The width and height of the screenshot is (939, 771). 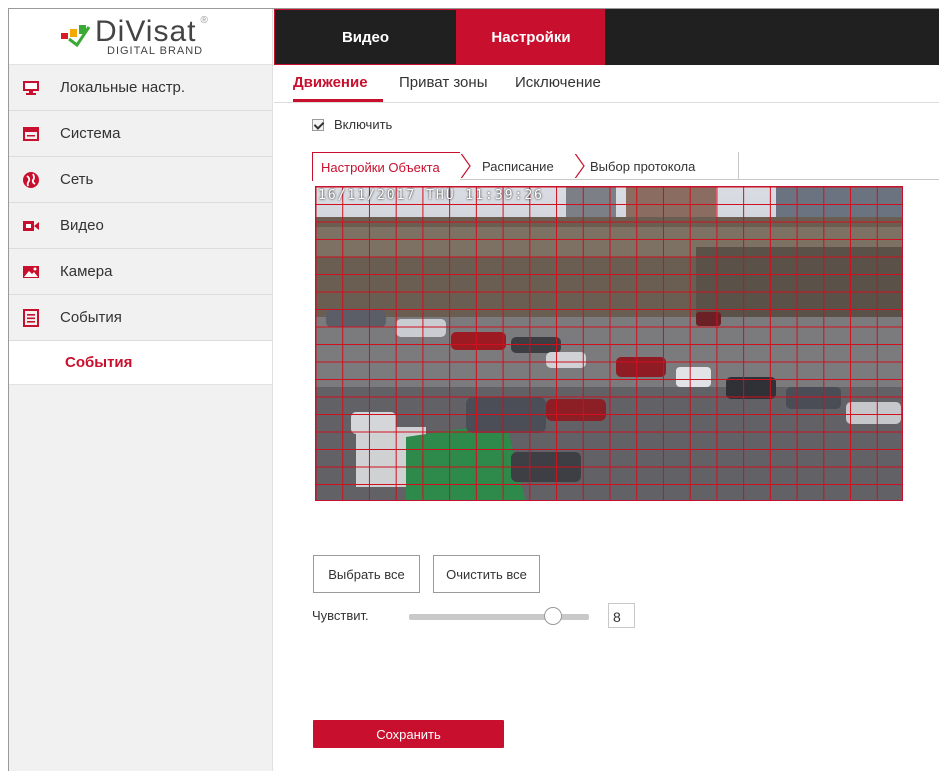 What do you see at coordinates (499, 616) in the screenshot?
I see `sensitivity-slider` at bounding box center [499, 616].